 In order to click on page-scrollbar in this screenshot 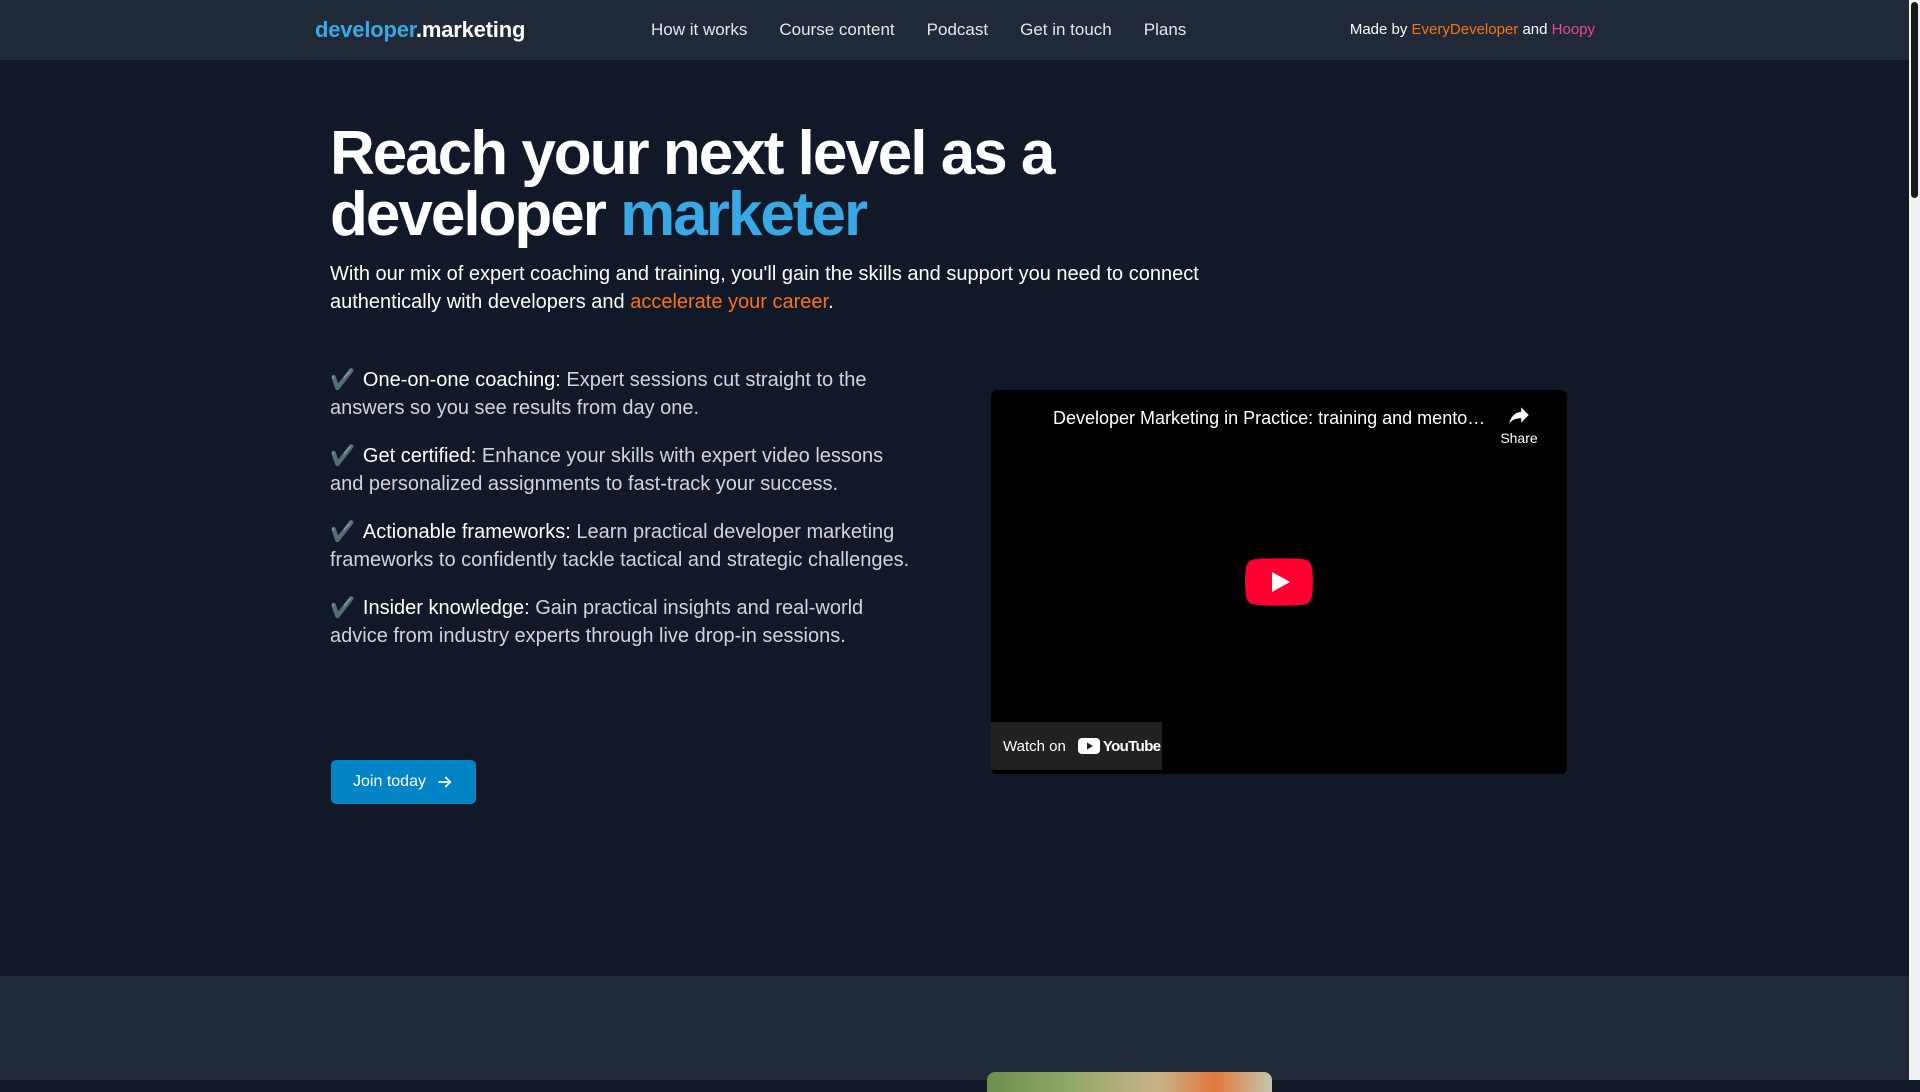, I will do `click(1914, 540)`.